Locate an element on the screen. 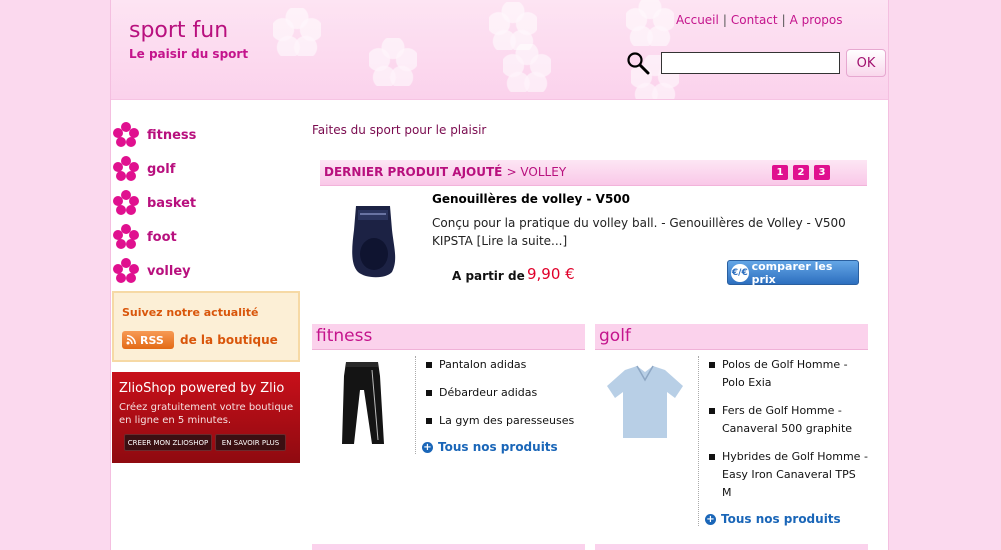  site-title: sport fun is located at coordinates (178, 30).